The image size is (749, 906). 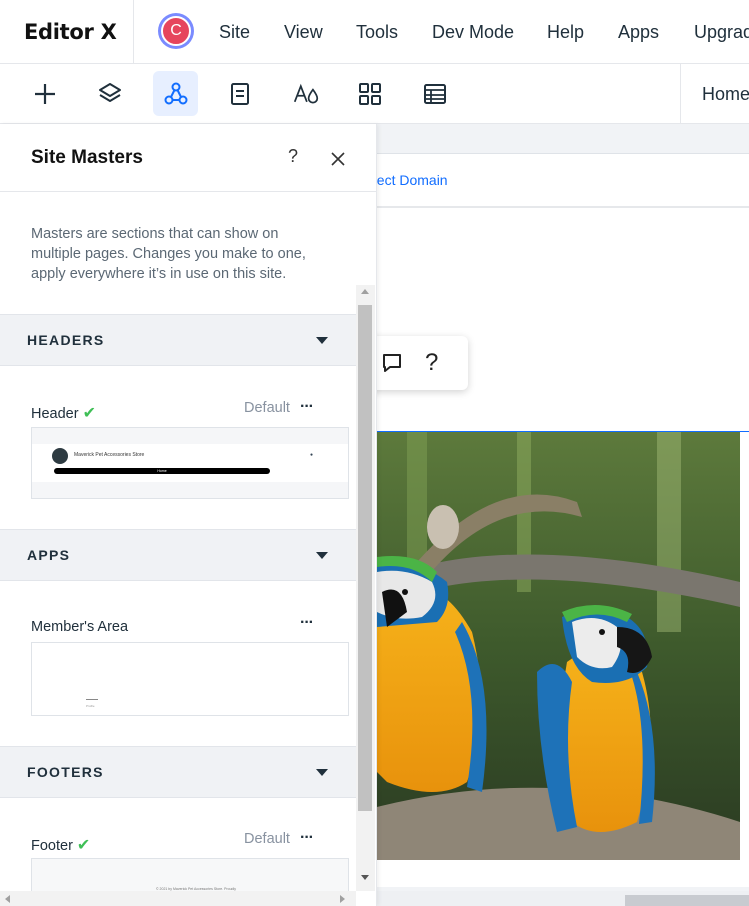 What do you see at coordinates (65, 772) in the screenshot?
I see `section-title: FOOTERS` at bounding box center [65, 772].